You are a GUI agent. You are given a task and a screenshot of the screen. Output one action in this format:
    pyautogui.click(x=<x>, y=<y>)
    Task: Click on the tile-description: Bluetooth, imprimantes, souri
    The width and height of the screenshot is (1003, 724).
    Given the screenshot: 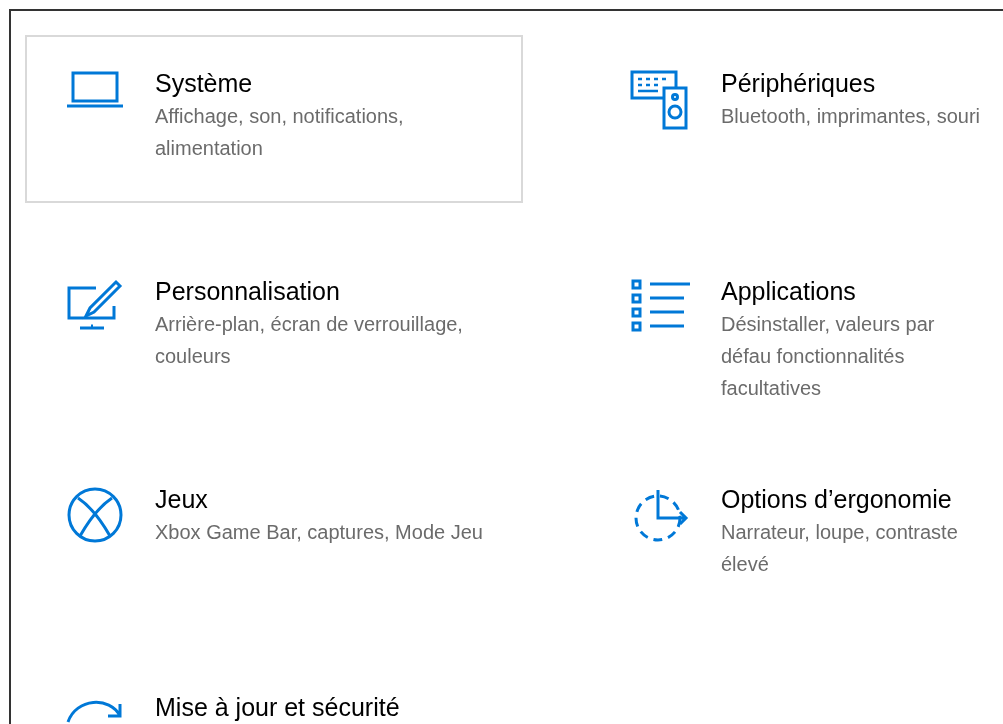 What is the action you would take?
    pyautogui.click(x=850, y=116)
    